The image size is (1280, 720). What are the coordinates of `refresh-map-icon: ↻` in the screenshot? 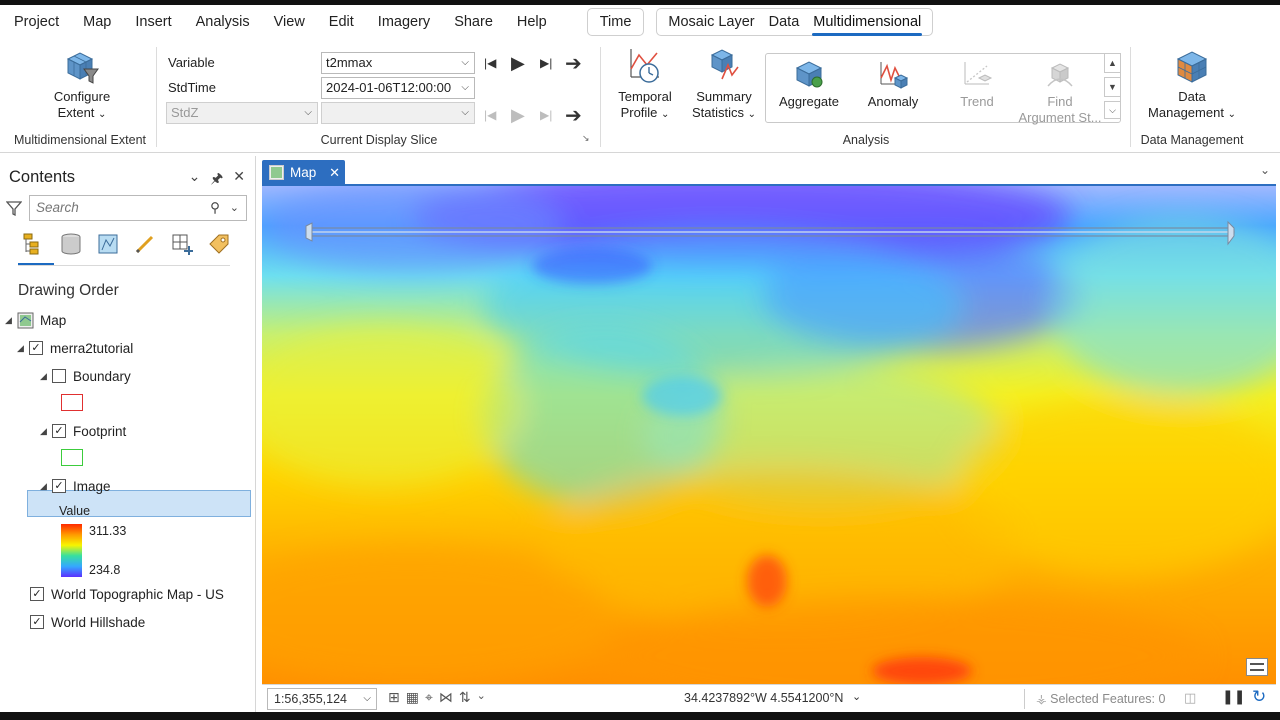 It's located at (1259, 697).